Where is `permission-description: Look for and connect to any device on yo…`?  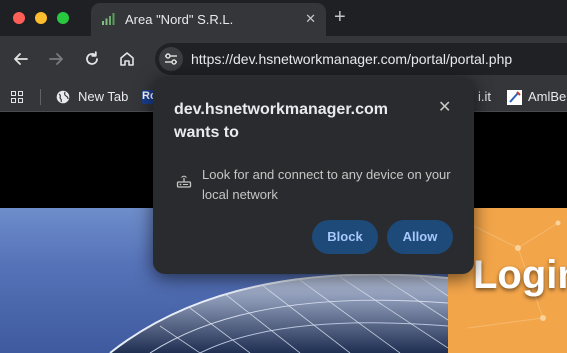 permission-description: Look for and connect to any device on yo… is located at coordinates (326, 184).